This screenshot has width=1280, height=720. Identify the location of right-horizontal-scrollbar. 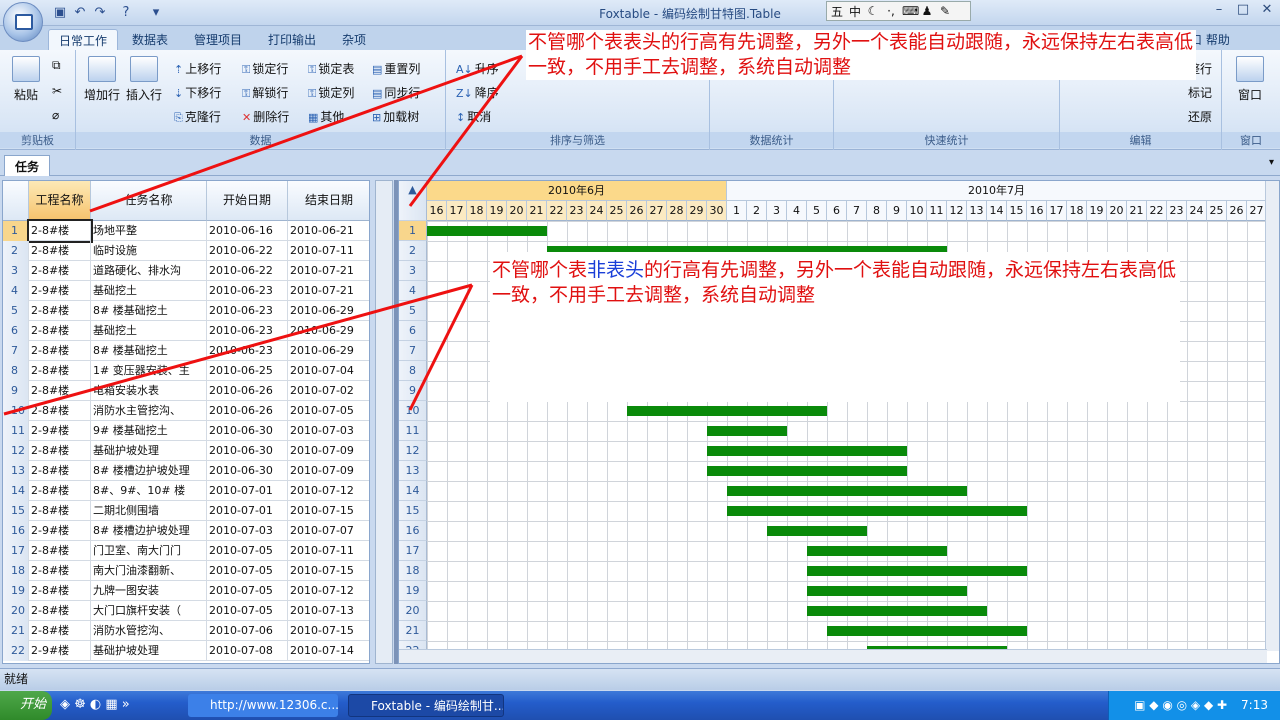
(833, 656).